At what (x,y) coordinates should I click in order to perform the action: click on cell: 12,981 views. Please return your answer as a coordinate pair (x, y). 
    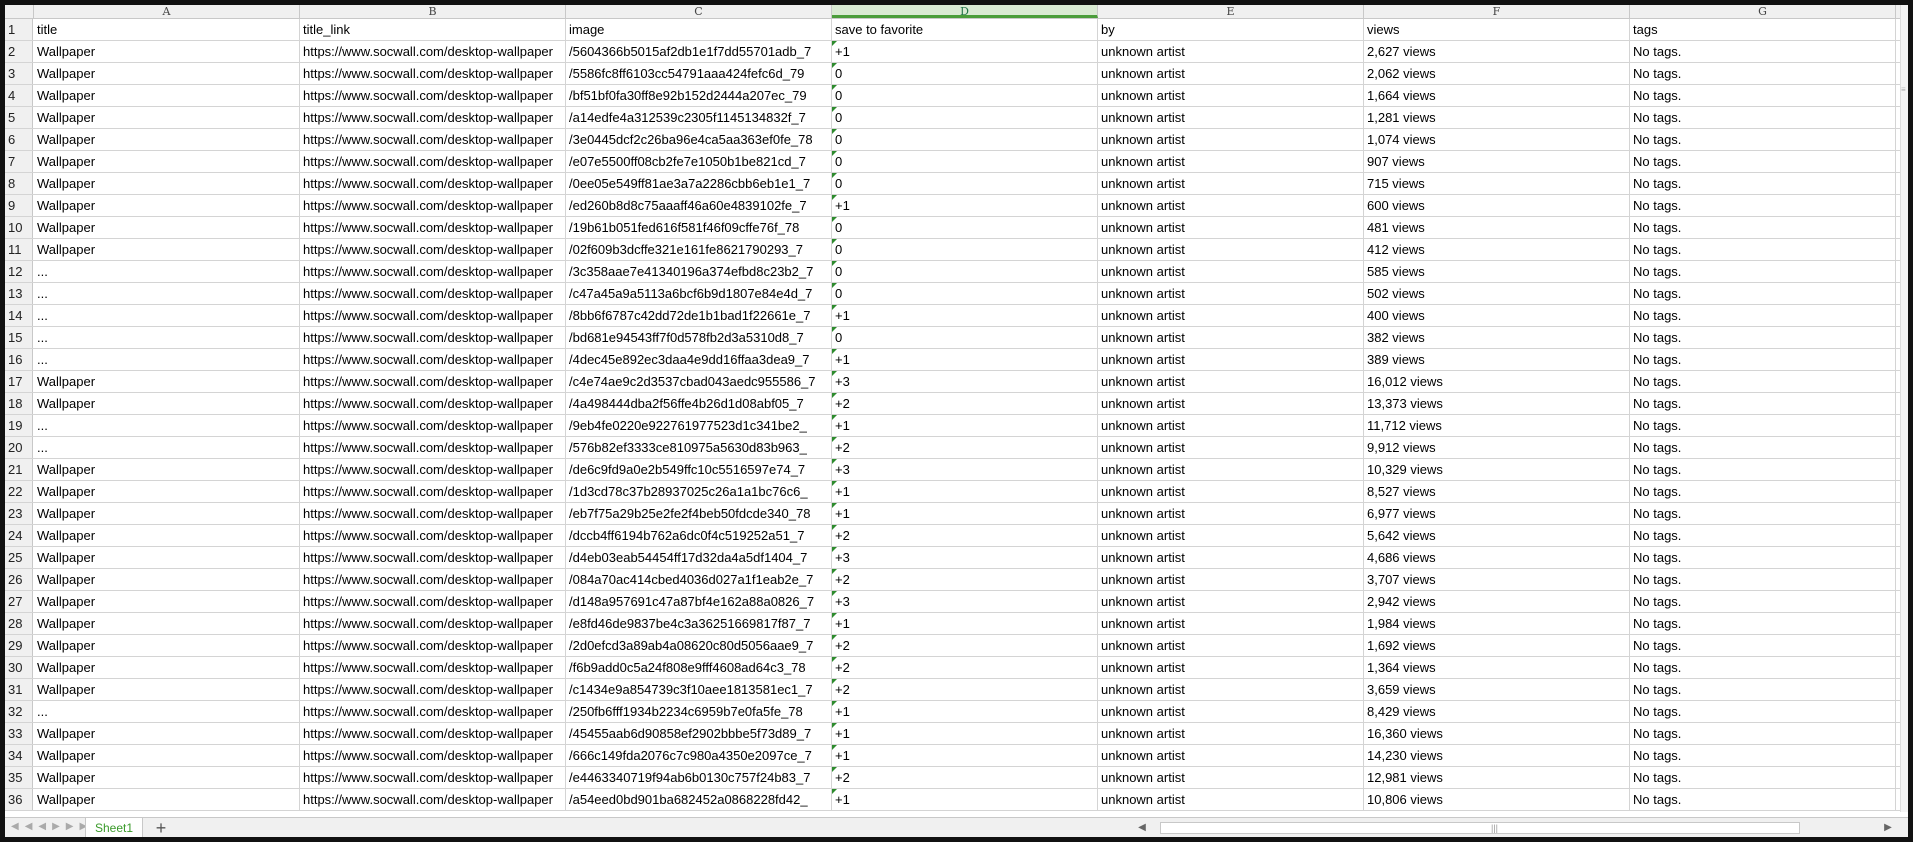
    Looking at the image, I should click on (1497, 777).